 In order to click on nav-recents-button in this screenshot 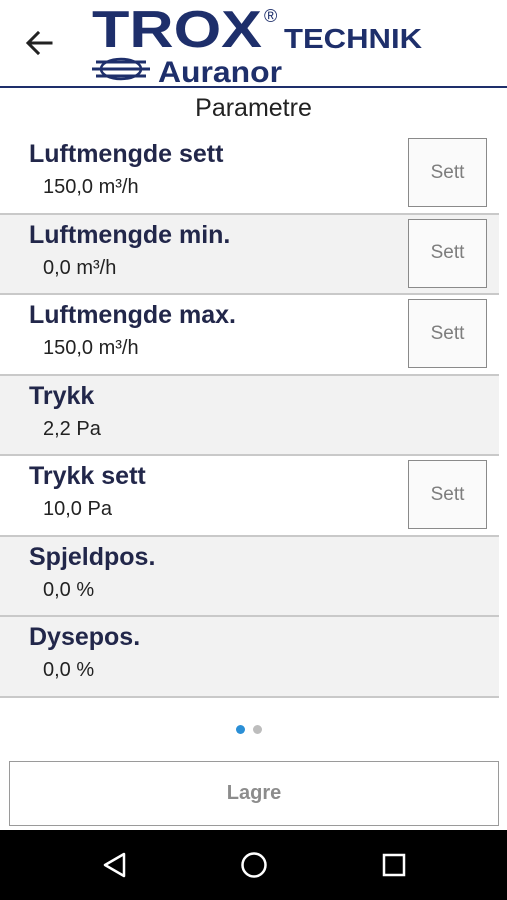, I will do `click(394, 865)`.